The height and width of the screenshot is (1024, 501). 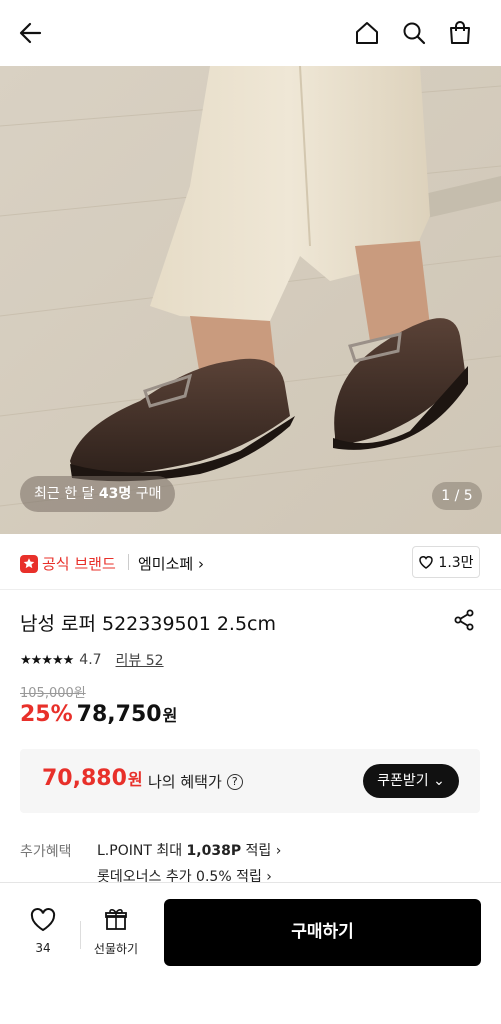 I want to click on review-link: 리뷰 52, so click(x=140, y=660).